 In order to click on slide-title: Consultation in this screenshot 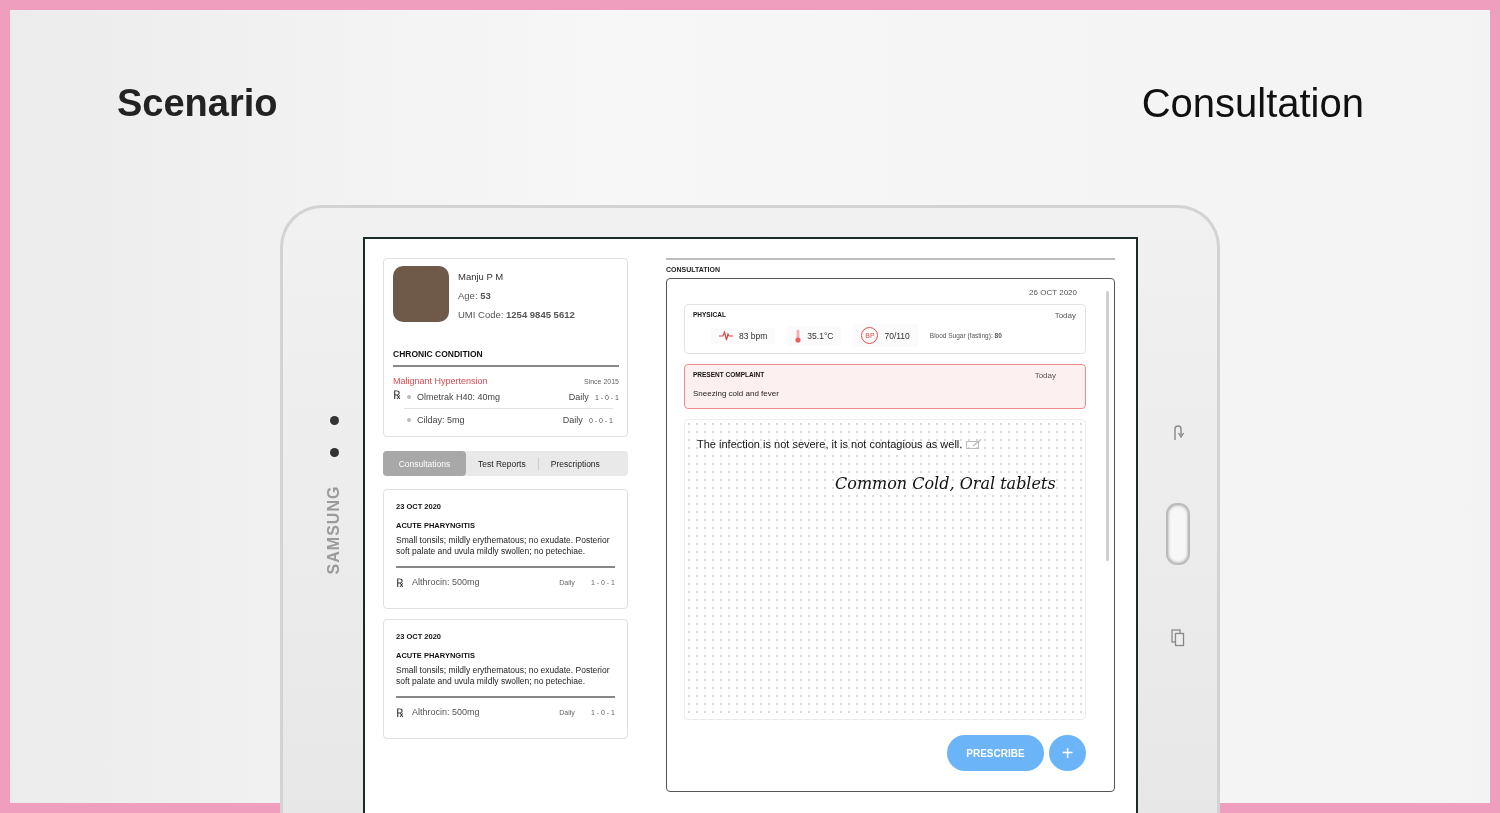, I will do `click(1252, 103)`.